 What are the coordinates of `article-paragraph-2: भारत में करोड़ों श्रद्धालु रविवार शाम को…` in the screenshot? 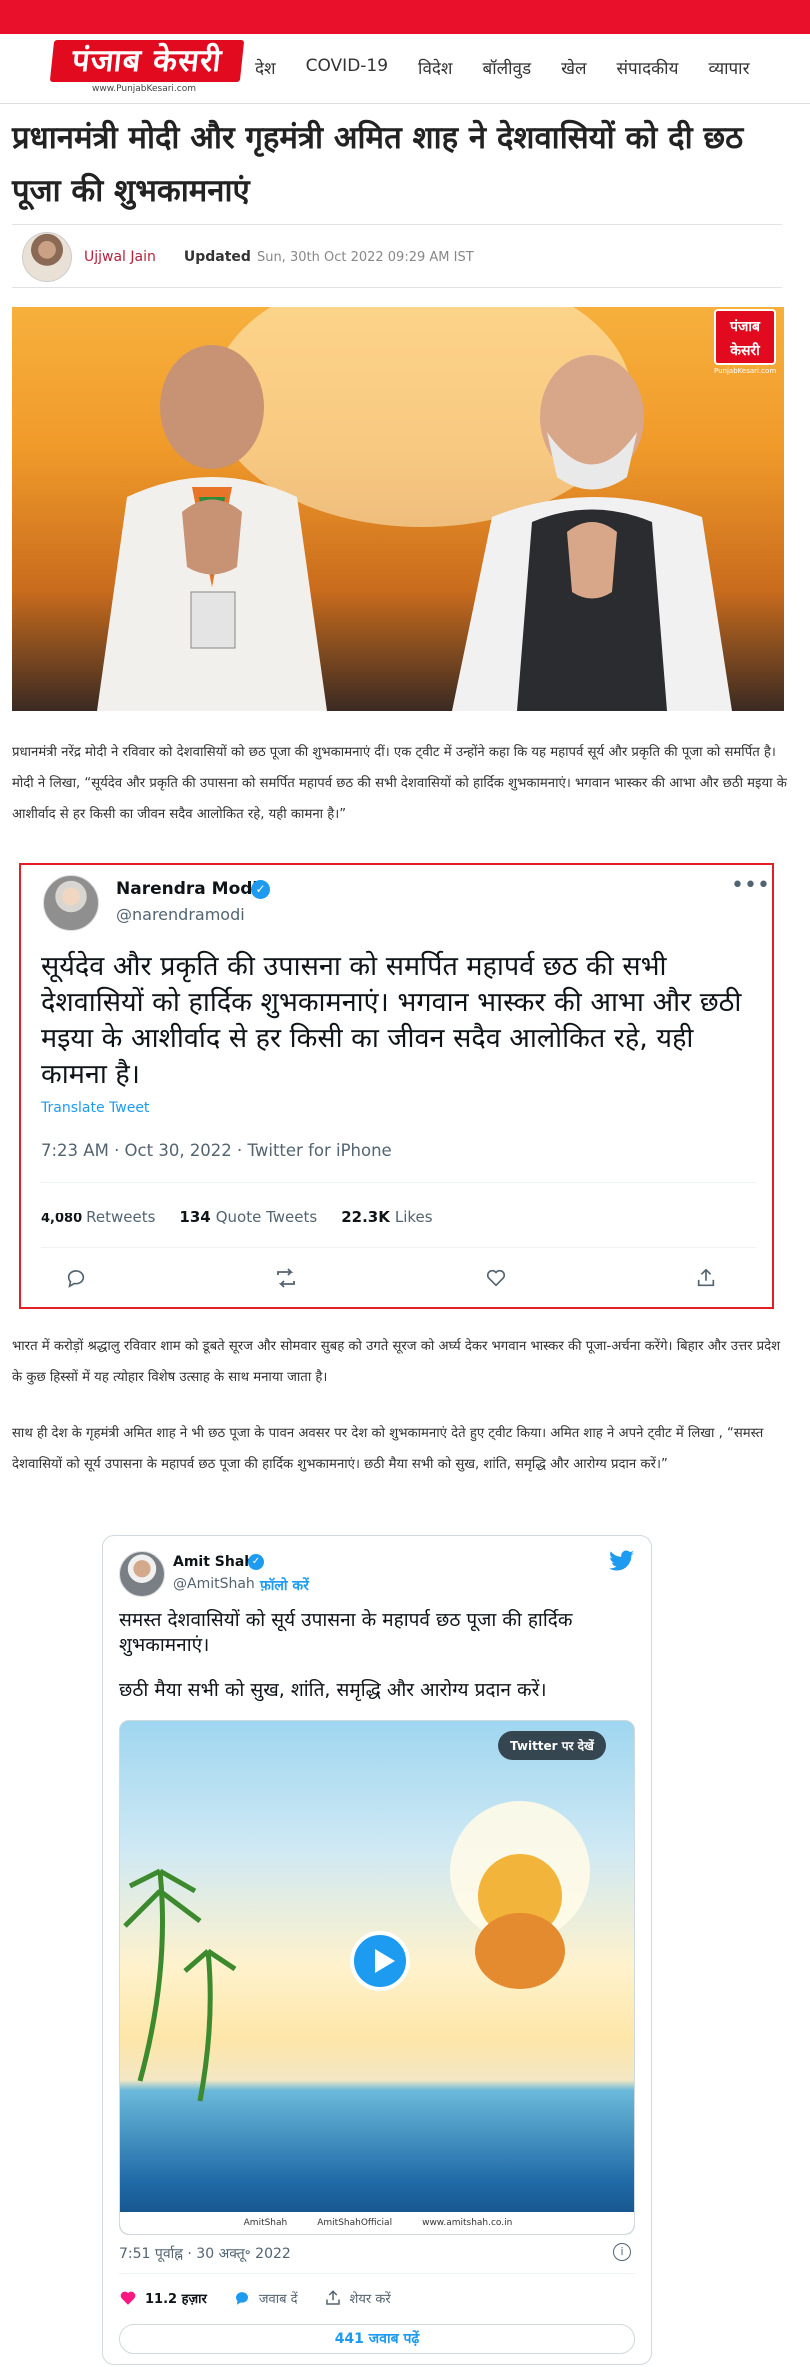 It's located at (396, 1362).